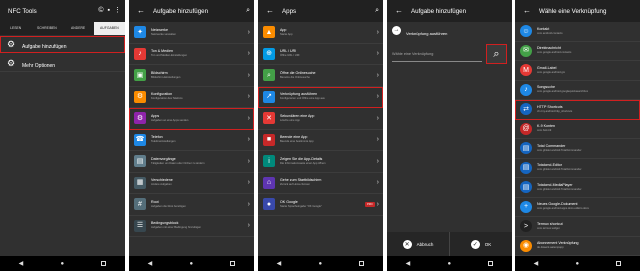 This screenshot has height=271, width=640. I want to click on list-item: ▲ App Starte App ›, so click(320, 33).